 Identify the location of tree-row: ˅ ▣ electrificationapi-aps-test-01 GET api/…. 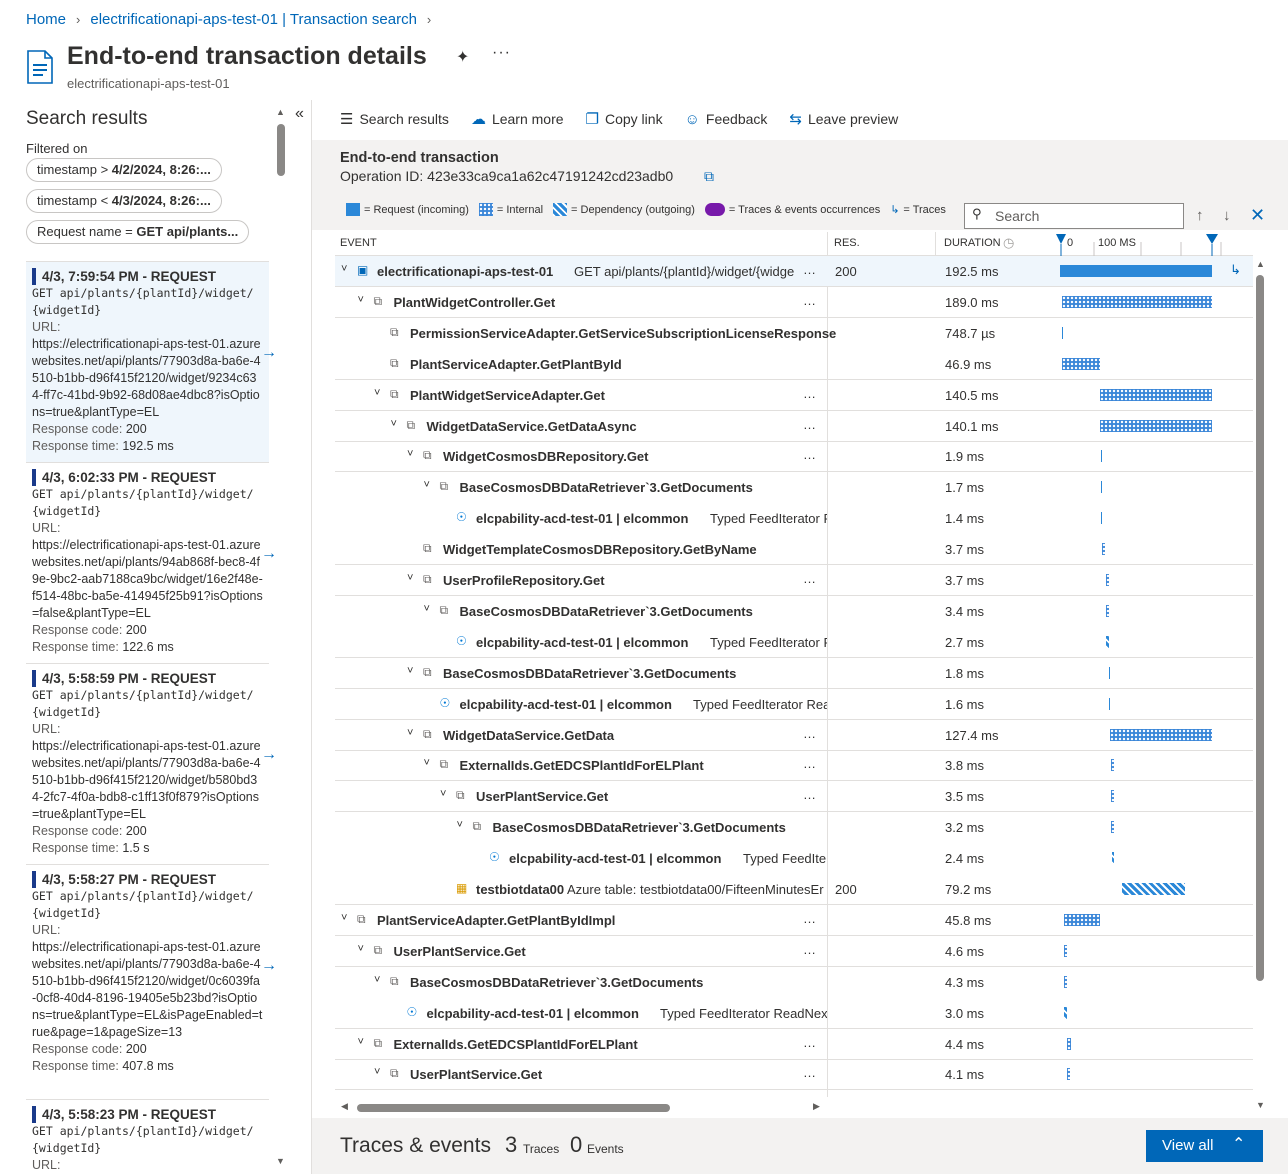
(794, 271).